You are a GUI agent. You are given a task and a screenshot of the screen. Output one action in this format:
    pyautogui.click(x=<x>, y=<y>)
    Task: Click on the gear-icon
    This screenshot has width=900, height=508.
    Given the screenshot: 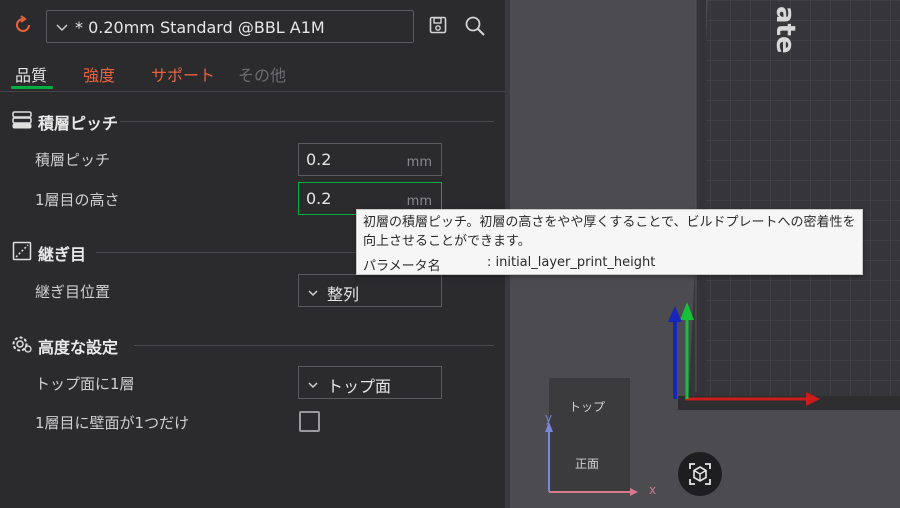 What is the action you would take?
    pyautogui.click(x=22, y=344)
    